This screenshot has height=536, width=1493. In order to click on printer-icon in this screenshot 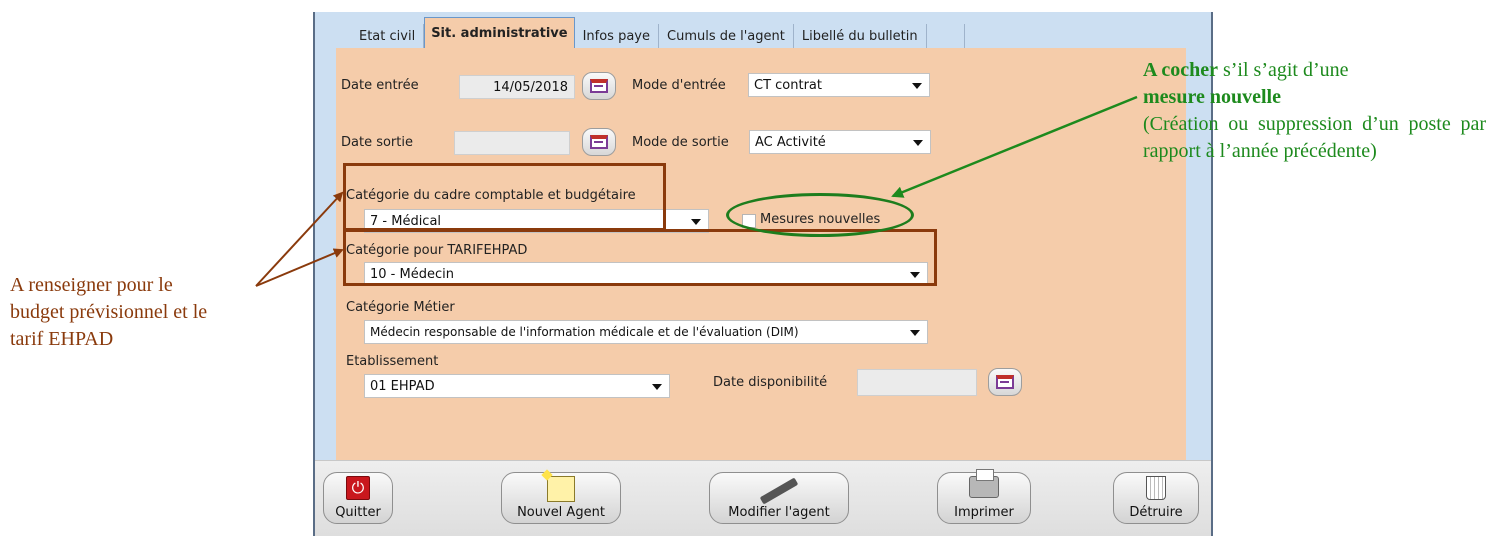, I will do `click(984, 483)`.